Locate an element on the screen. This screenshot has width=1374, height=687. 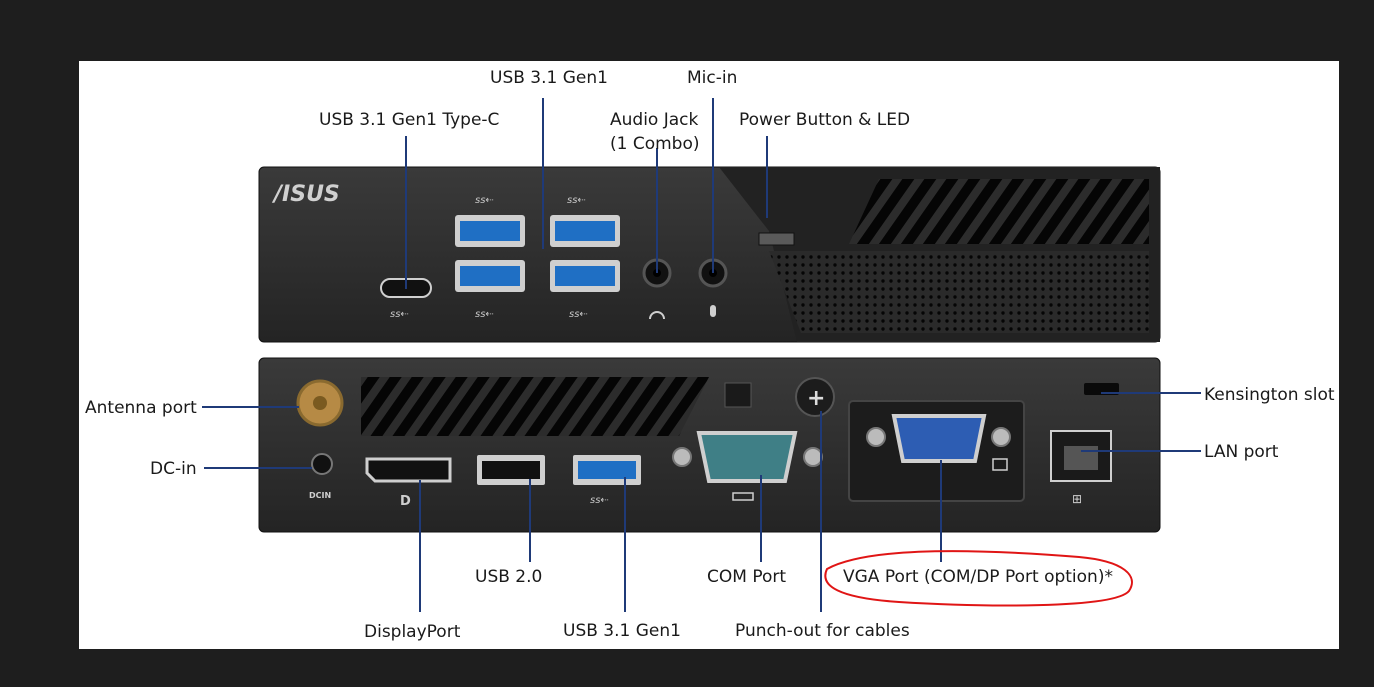
power-button is located at coordinates (776, 239).